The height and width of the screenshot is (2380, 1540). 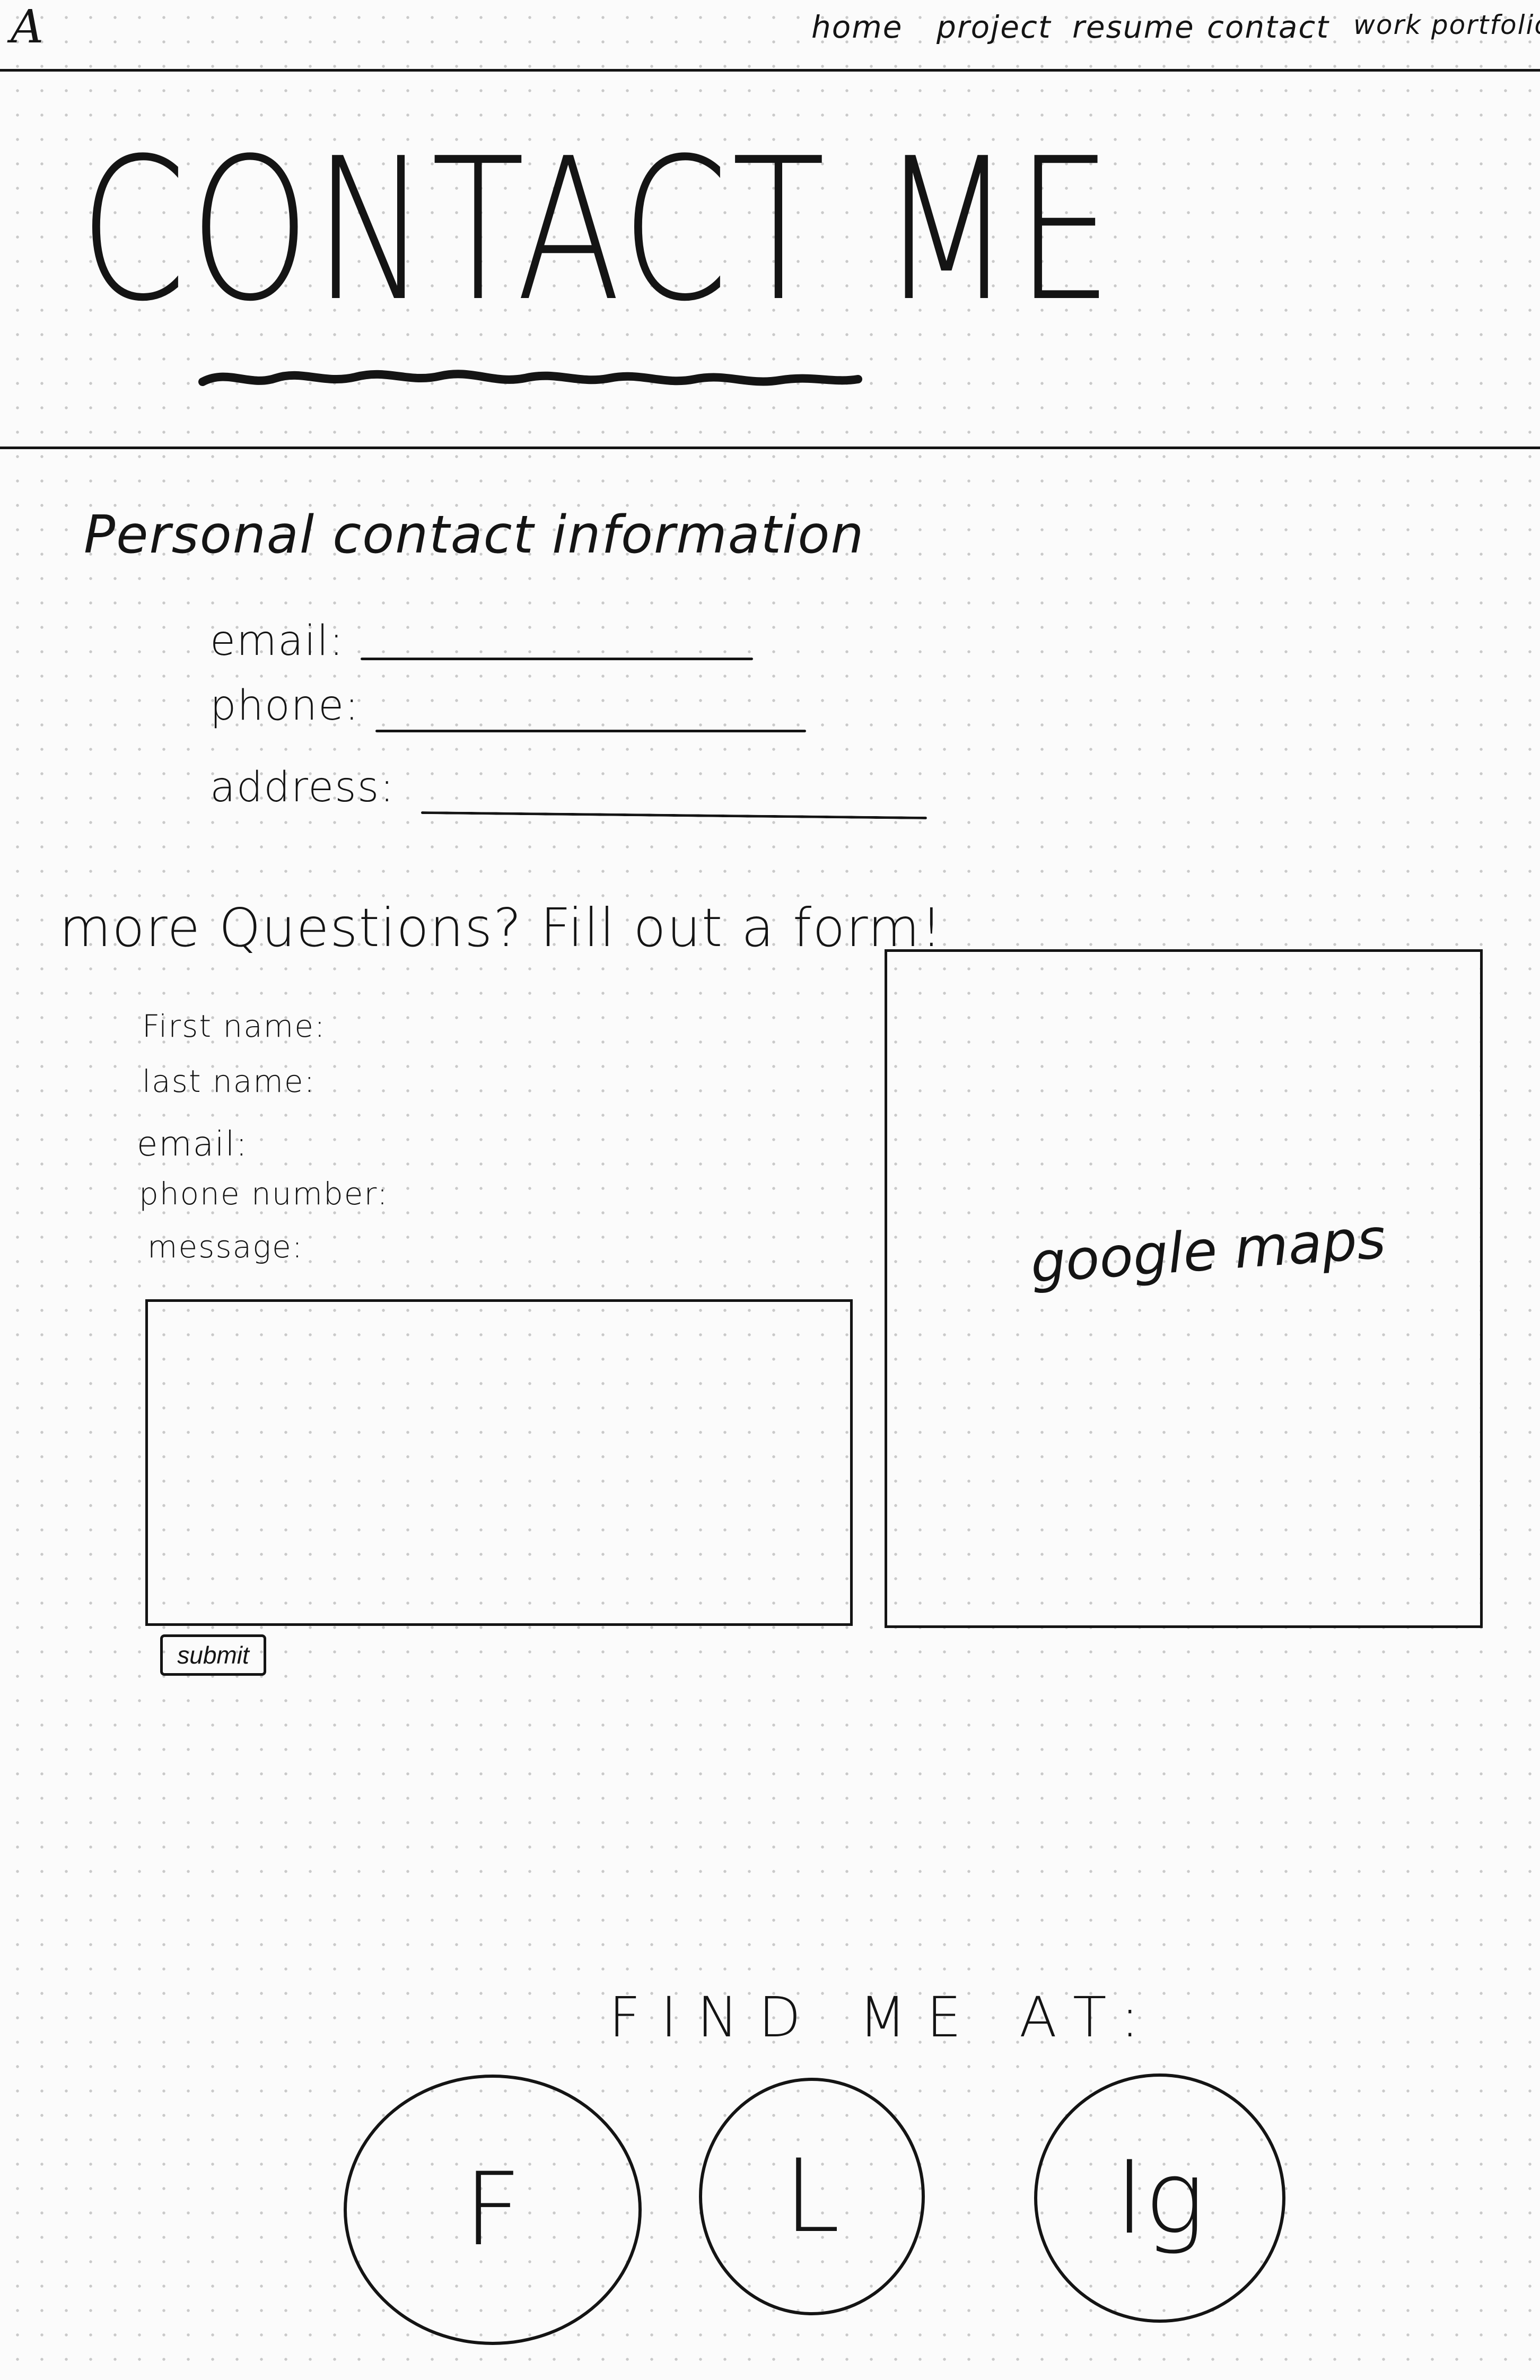 I want to click on title-underline-squiggle, so click(x=530, y=378).